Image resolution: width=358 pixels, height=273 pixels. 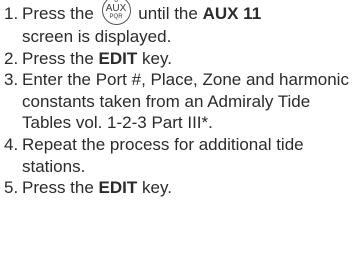 I want to click on step-2: 2. Press the EDIT key., so click(x=180, y=59).